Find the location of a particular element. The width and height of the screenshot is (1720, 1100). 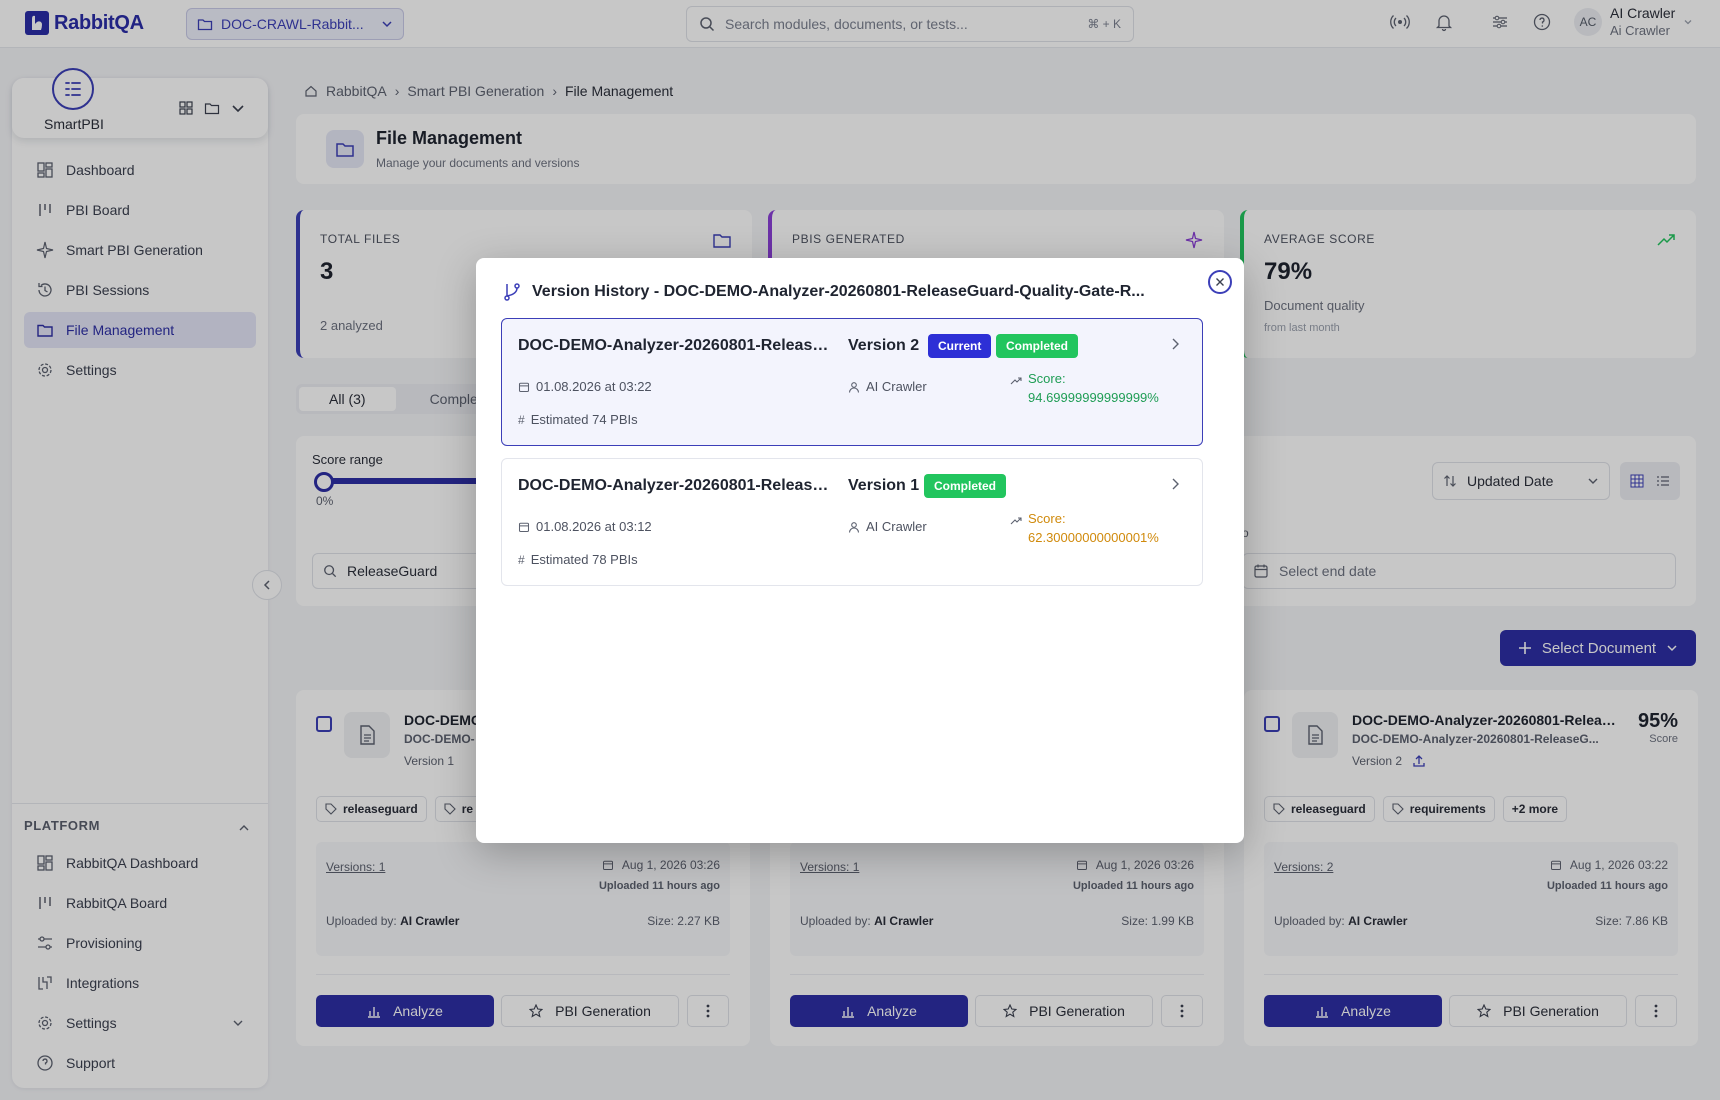

close-button is located at coordinates (1220, 282).